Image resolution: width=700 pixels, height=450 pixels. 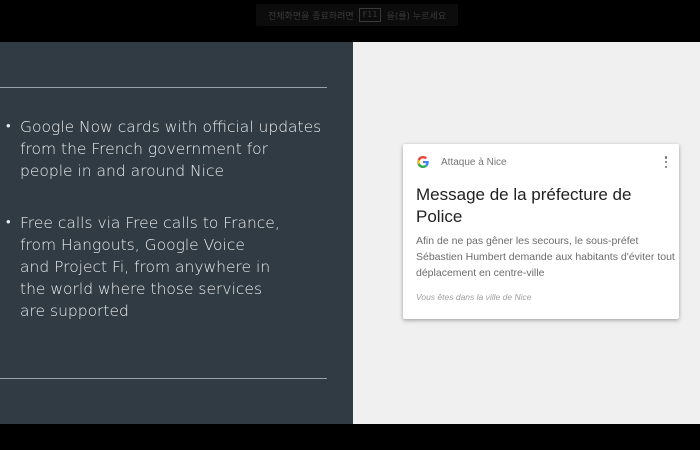 What do you see at coordinates (474, 297) in the screenshot?
I see `card-footer-location: Vous êtes dans la ville de Nice` at bounding box center [474, 297].